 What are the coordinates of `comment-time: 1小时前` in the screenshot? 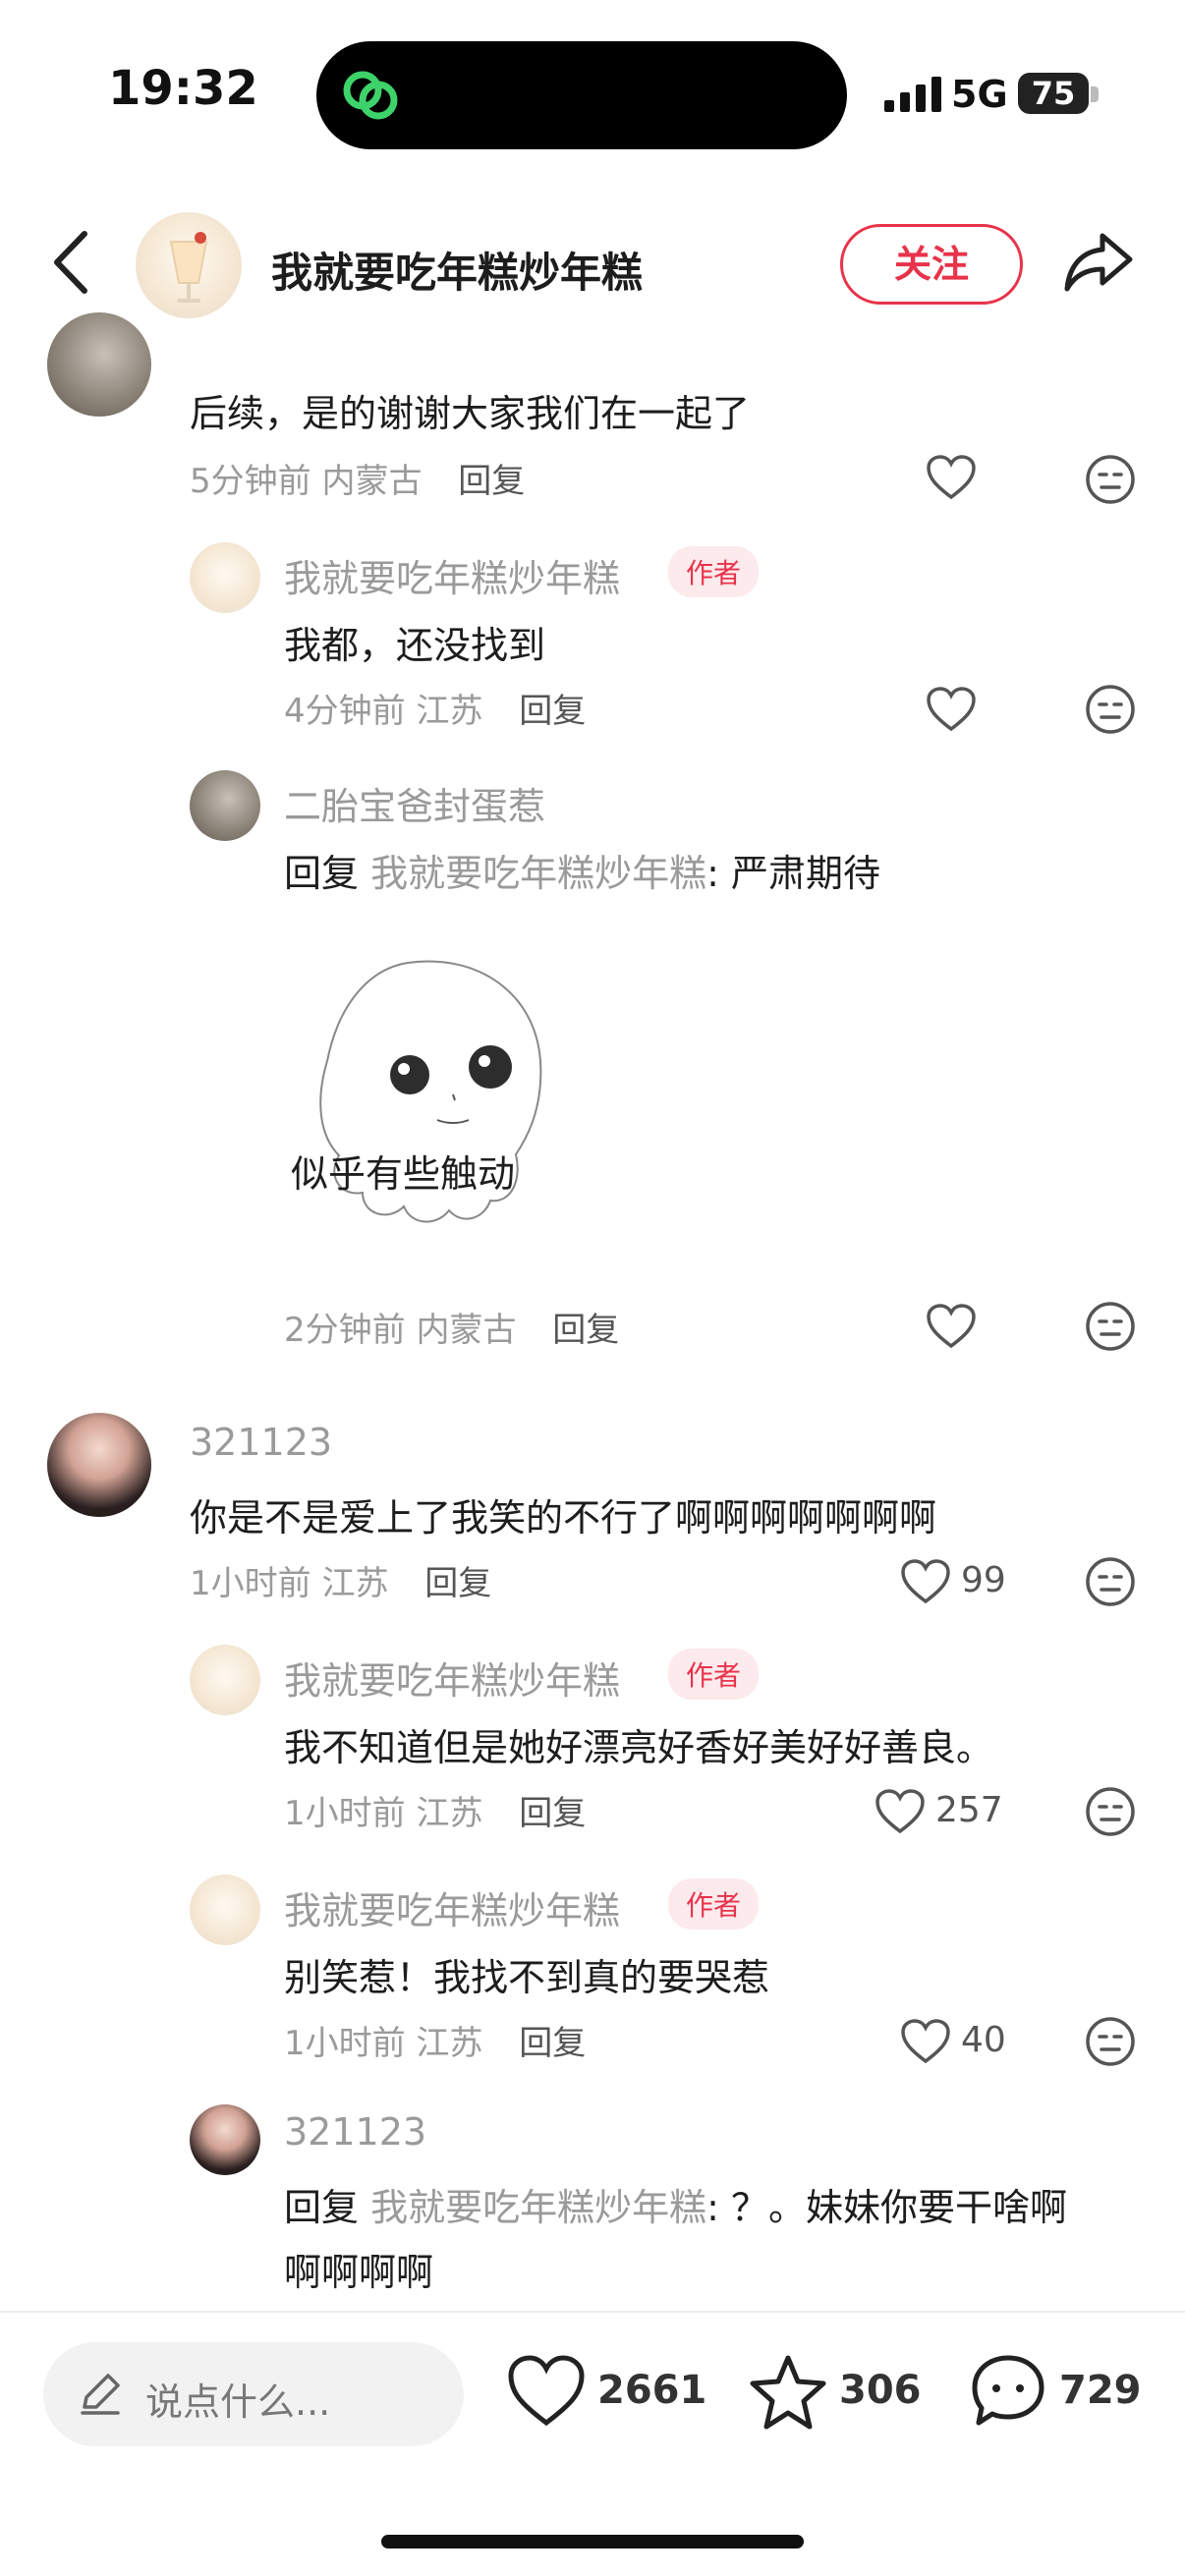 It's located at (251, 1583).